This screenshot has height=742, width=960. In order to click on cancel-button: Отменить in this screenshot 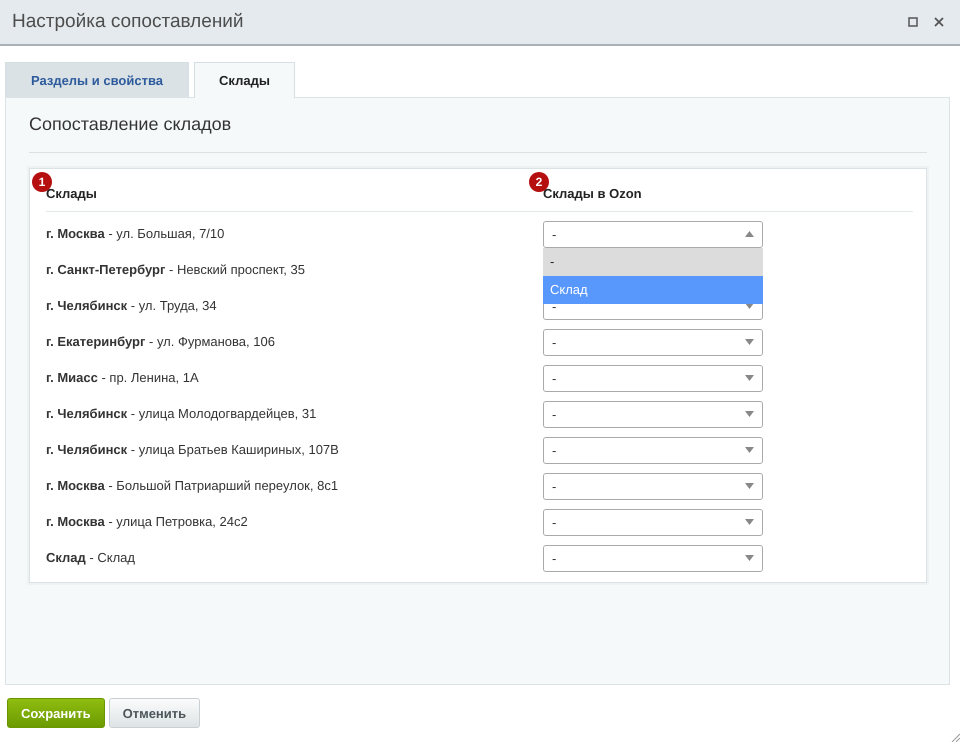, I will do `click(154, 713)`.